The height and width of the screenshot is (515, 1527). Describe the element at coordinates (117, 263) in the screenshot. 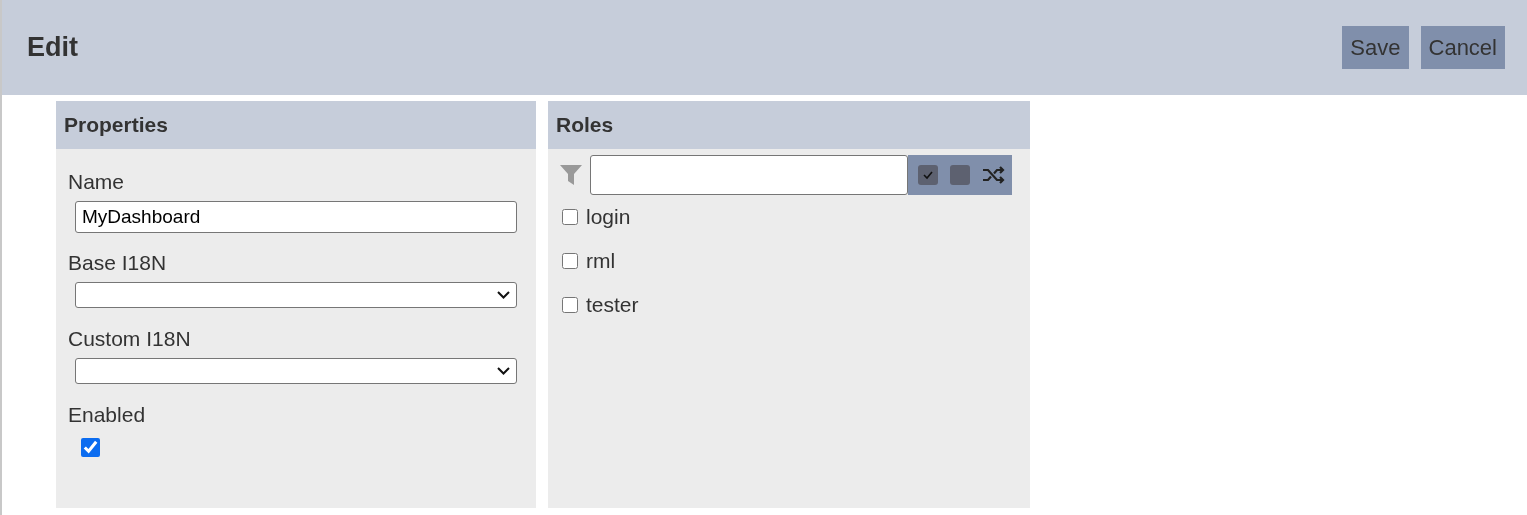

I see `field-label: Base I18N` at that location.